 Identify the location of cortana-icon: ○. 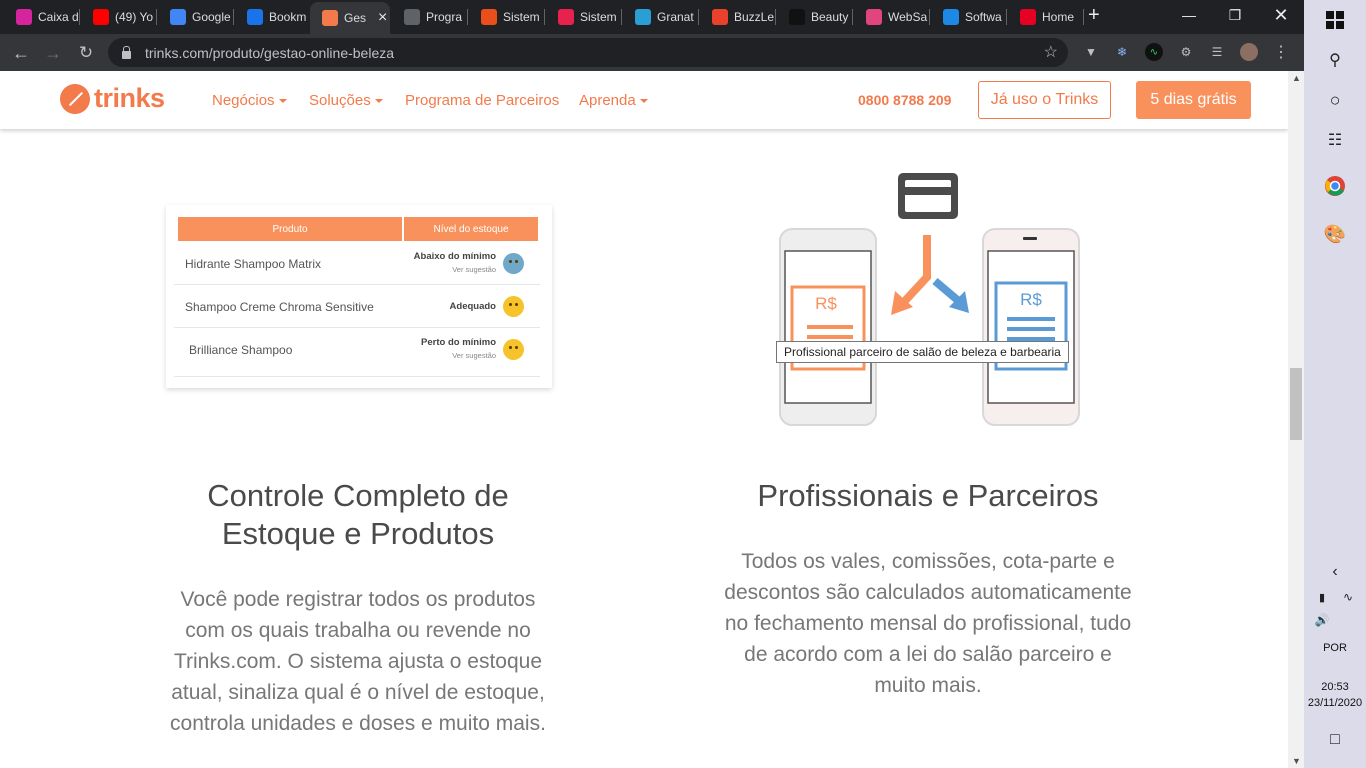
(1335, 100).